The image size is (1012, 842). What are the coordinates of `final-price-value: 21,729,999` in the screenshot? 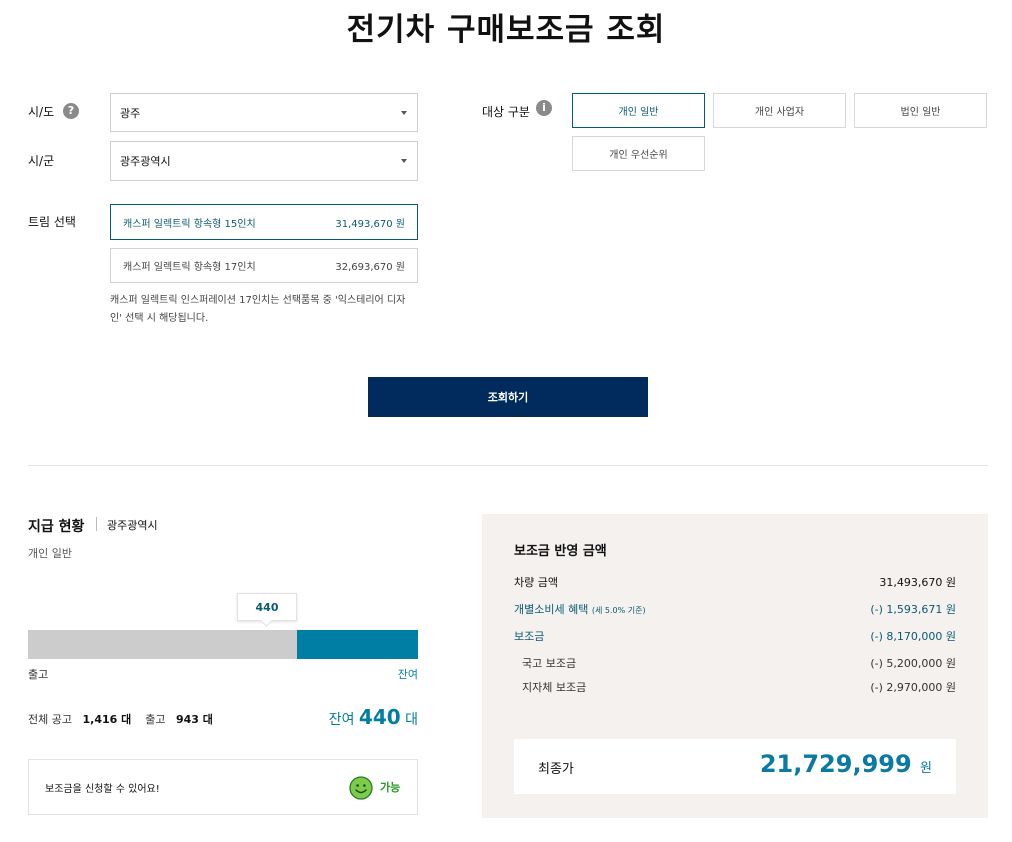 It's located at (835, 764).